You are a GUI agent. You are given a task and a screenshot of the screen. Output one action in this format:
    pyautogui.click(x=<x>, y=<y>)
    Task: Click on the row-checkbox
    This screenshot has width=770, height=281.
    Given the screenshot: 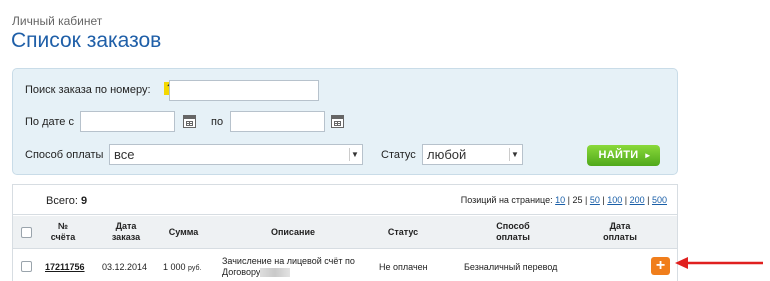 What is the action you would take?
    pyautogui.click(x=26, y=266)
    